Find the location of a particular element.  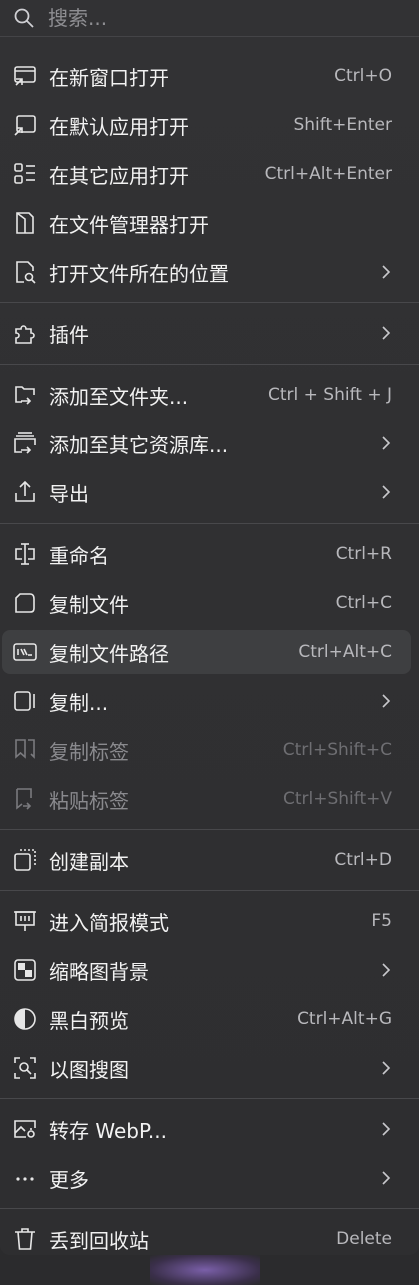

menu-item-label: 插件 is located at coordinates (69, 334).